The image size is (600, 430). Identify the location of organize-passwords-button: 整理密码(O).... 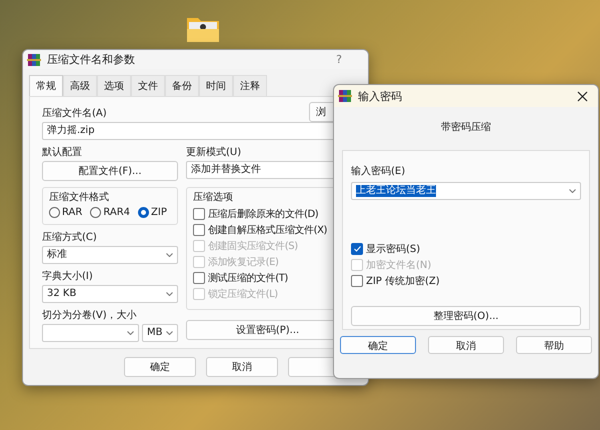
(466, 316).